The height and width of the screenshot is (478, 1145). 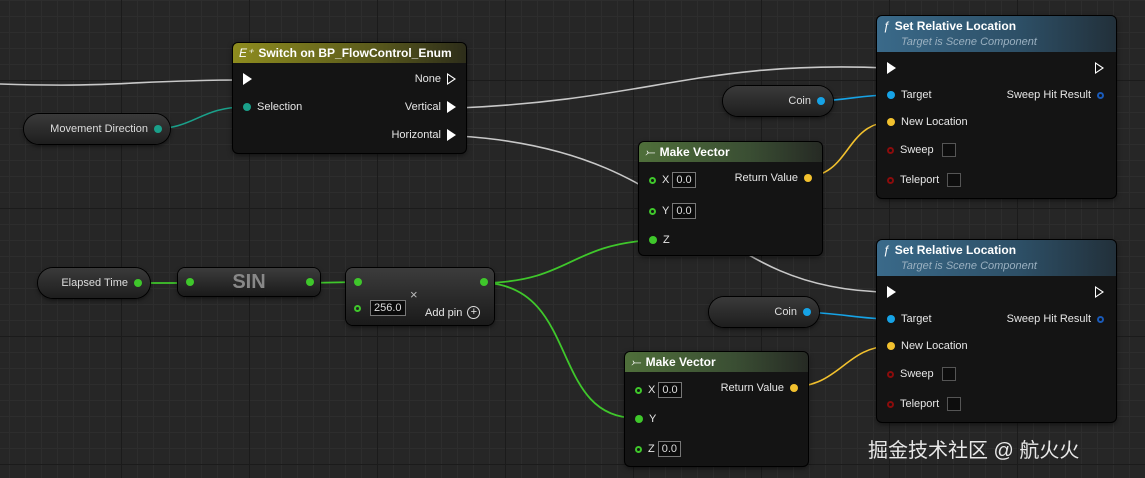 What do you see at coordinates (423, 135) in the screenshot?
I see `horizontal-pin: Horizontal` at bounding box center [423, 135].